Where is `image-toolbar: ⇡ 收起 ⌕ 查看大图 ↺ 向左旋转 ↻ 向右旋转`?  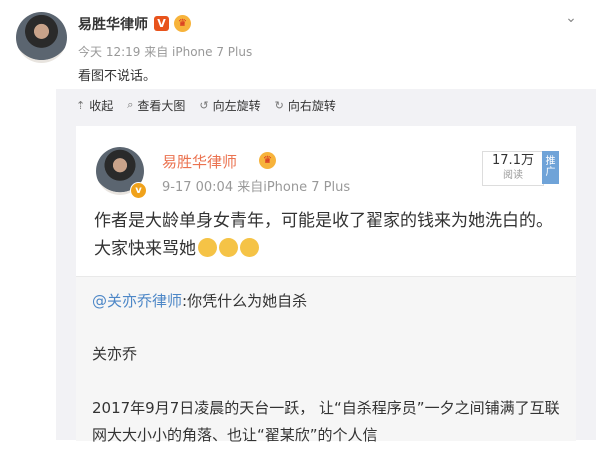 image-toolbar: ⇡ 收起 ⌕ 查看大图 ↺ 向左旋转 ↻ 向右旋转 is located at coordinates (206, 105).